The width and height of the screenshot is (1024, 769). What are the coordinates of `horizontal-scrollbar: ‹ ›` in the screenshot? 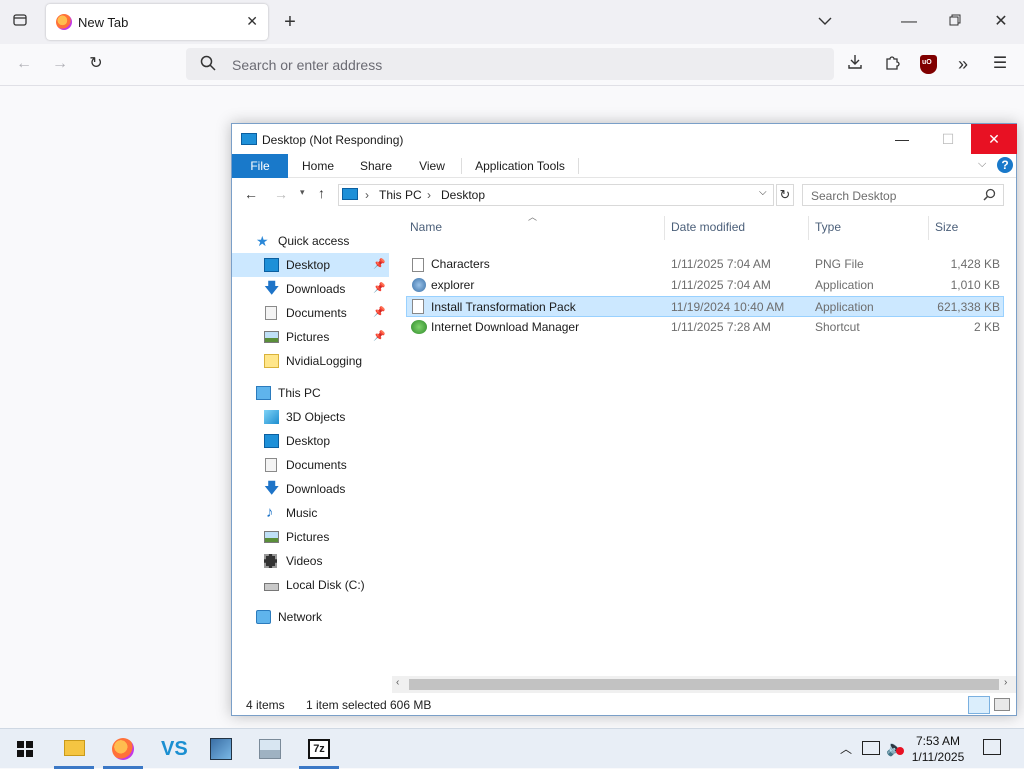 It's located at (704, 684).